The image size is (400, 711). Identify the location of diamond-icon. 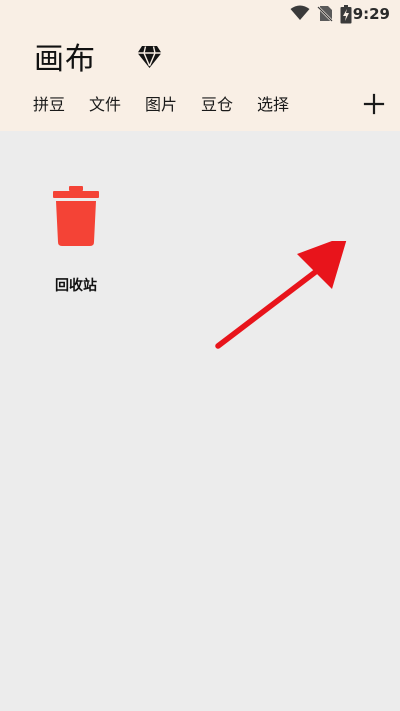
(149, 57).